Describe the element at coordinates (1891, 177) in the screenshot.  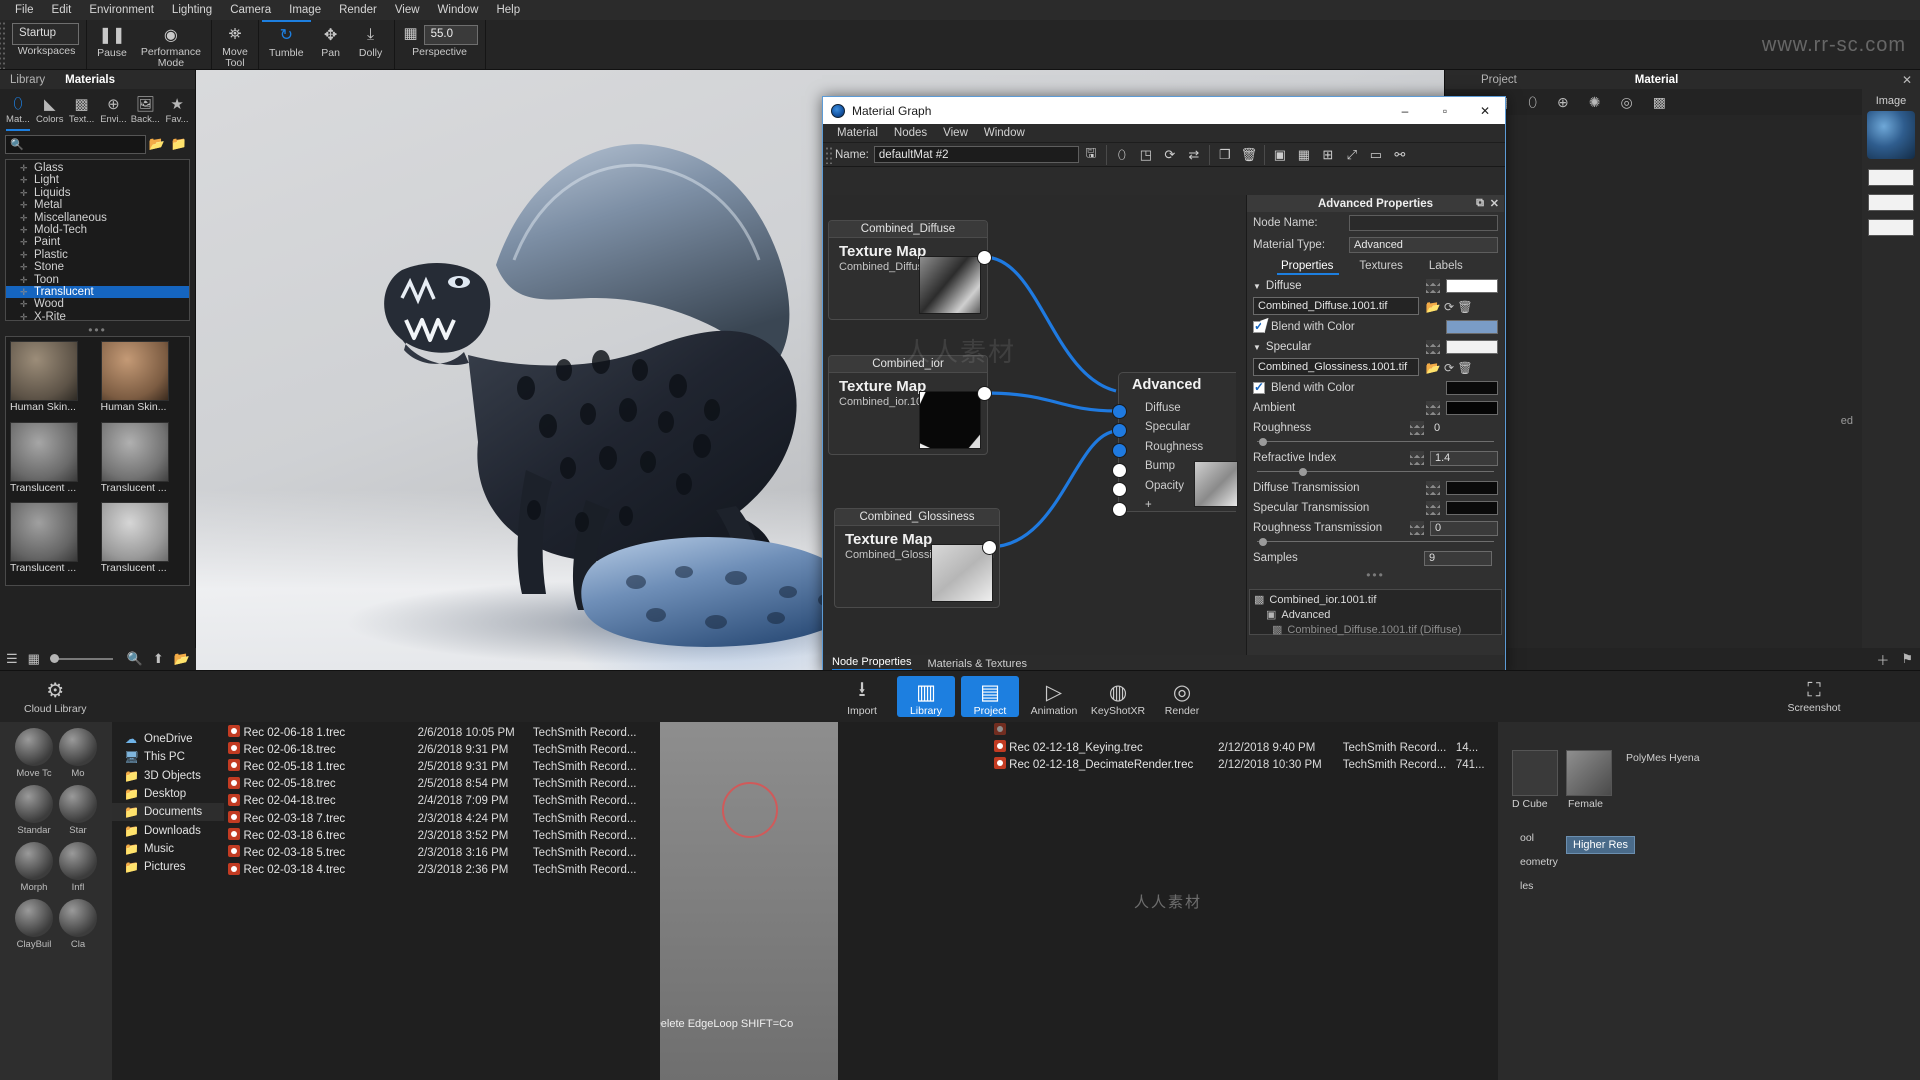
I see `color-swatch` at that location.